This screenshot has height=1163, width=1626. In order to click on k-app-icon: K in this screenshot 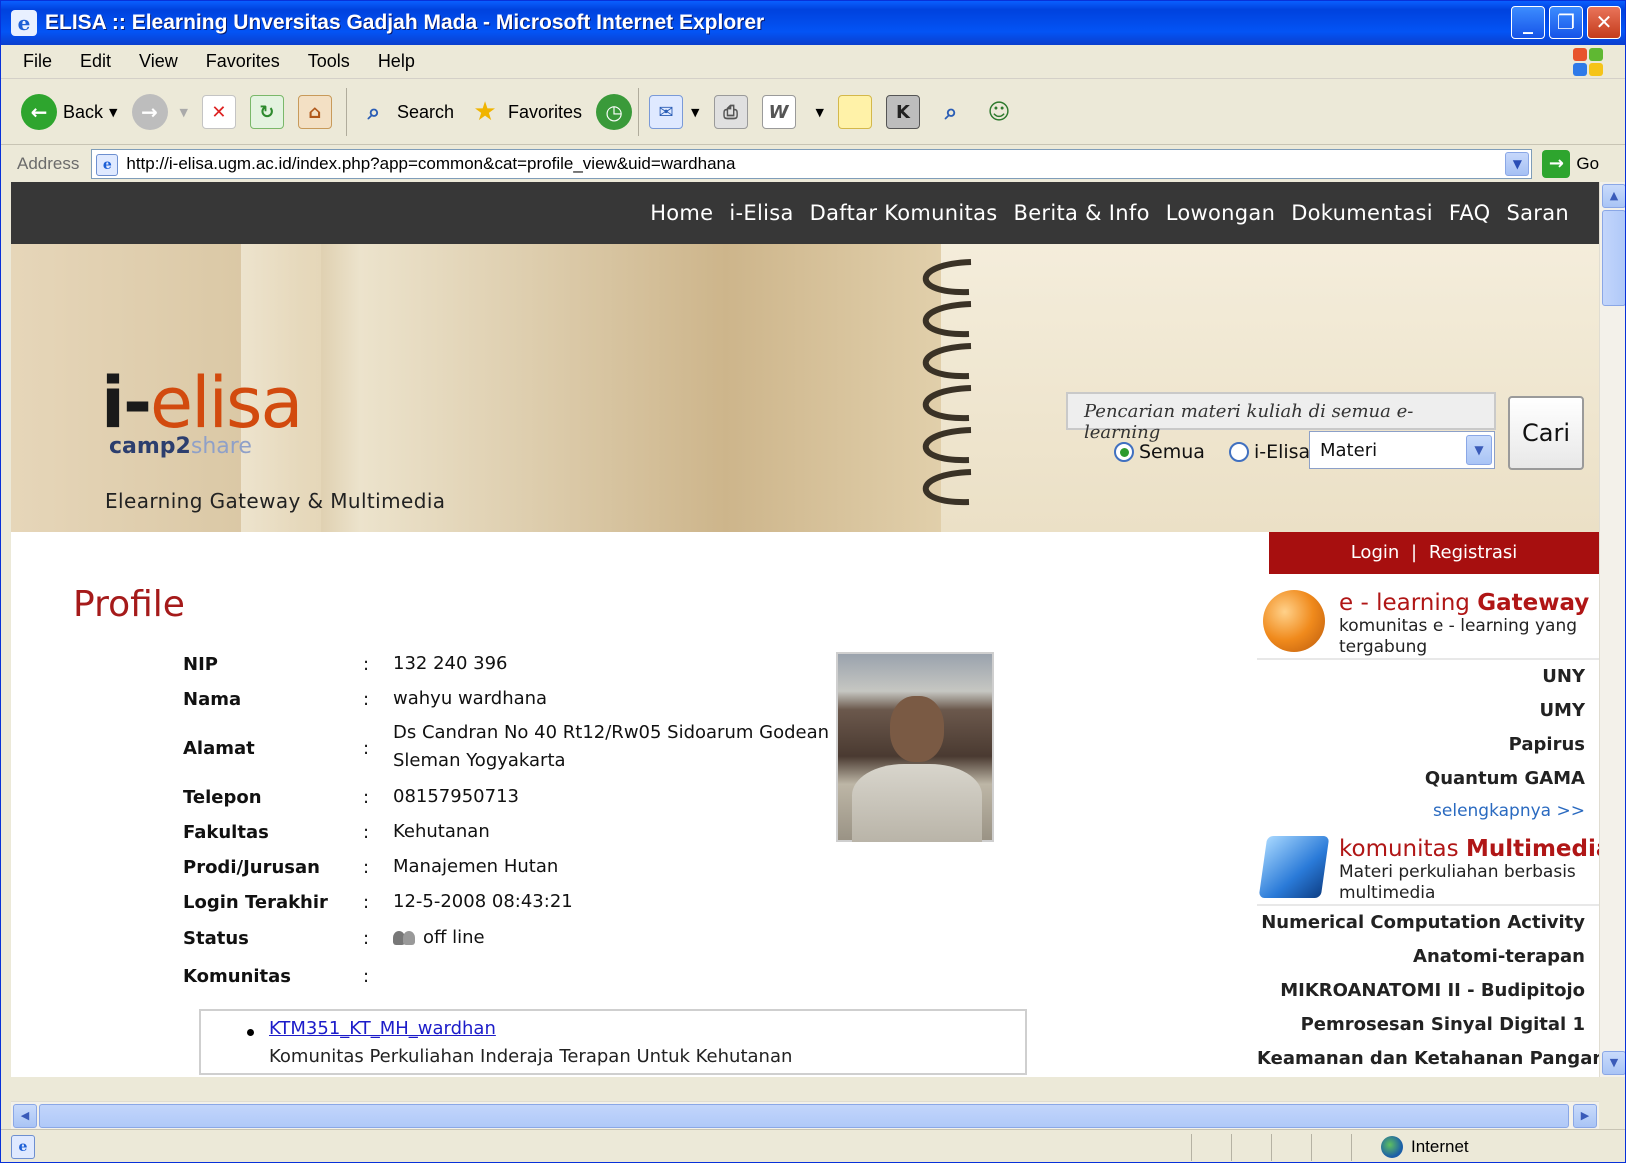, I will do `click(902, 112)`.